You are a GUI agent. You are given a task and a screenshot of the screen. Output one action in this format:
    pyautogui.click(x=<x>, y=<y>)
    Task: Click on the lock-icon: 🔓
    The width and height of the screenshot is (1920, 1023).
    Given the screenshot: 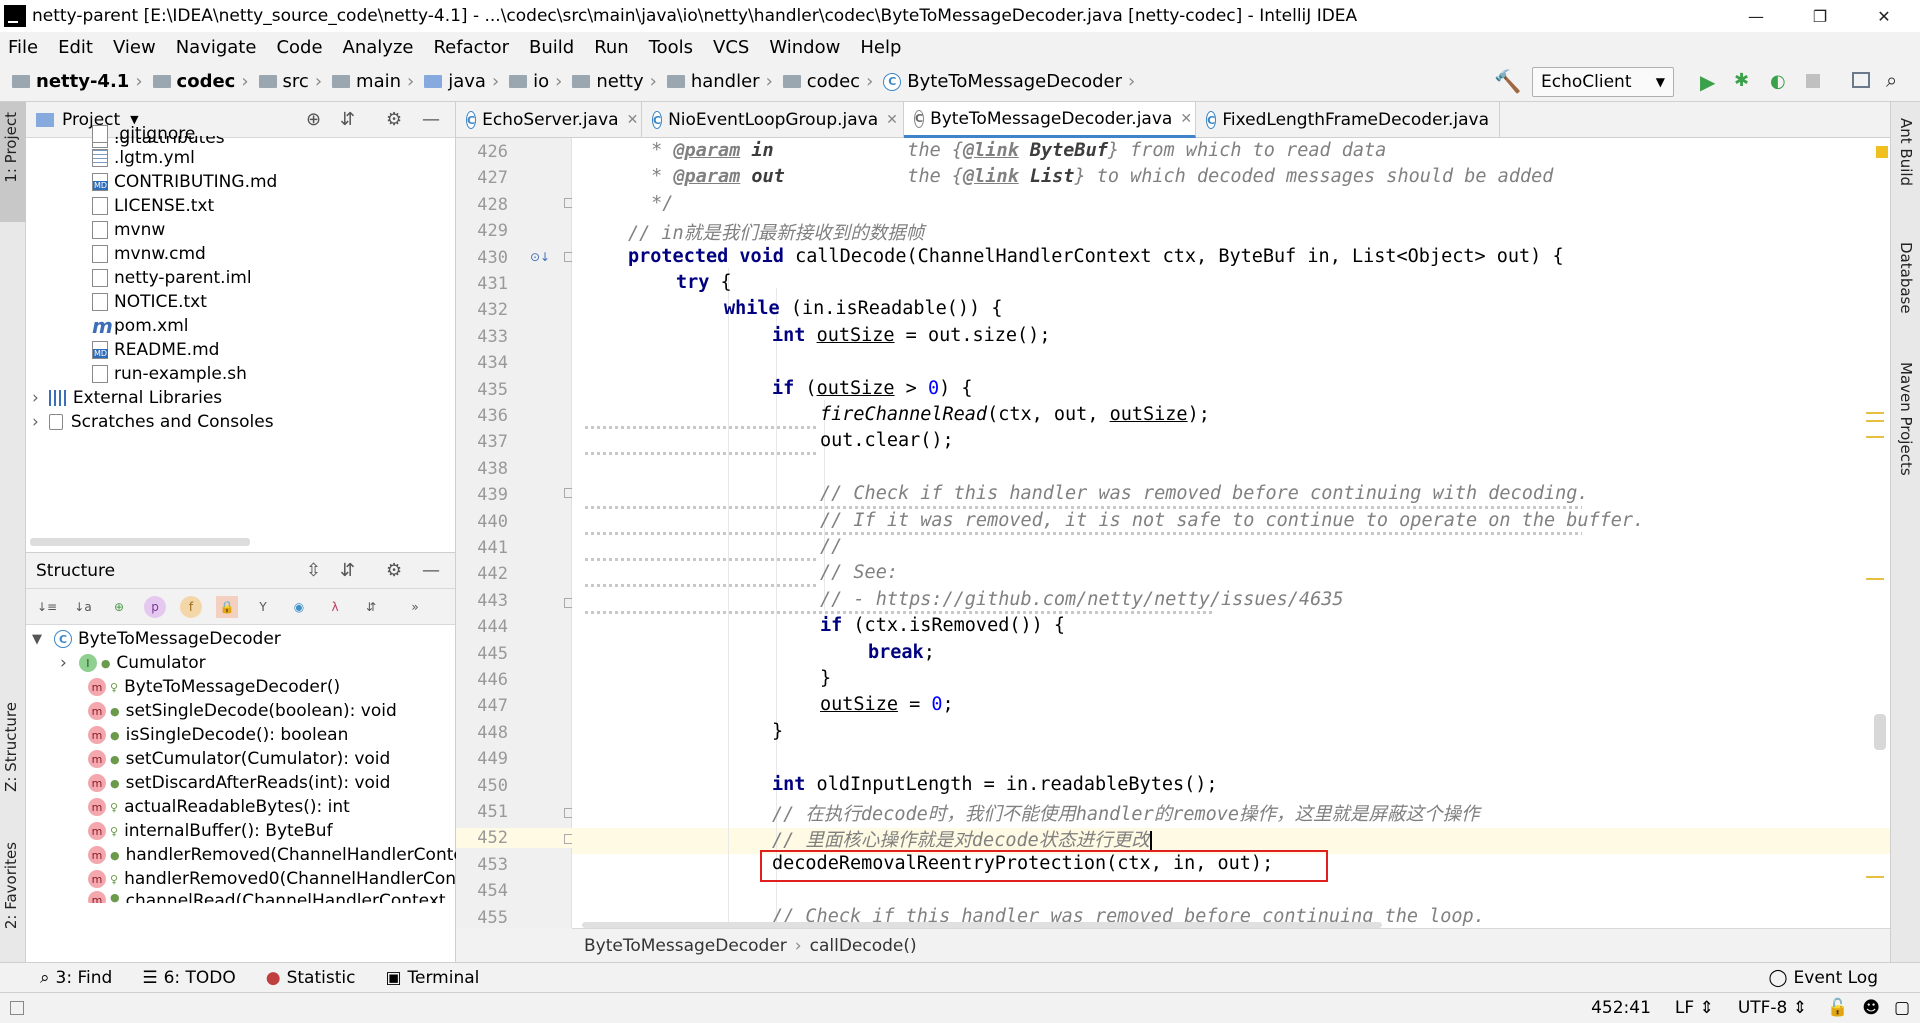 What is the action you would take?
    pyautogui.click(x=1837, y=1008)
    